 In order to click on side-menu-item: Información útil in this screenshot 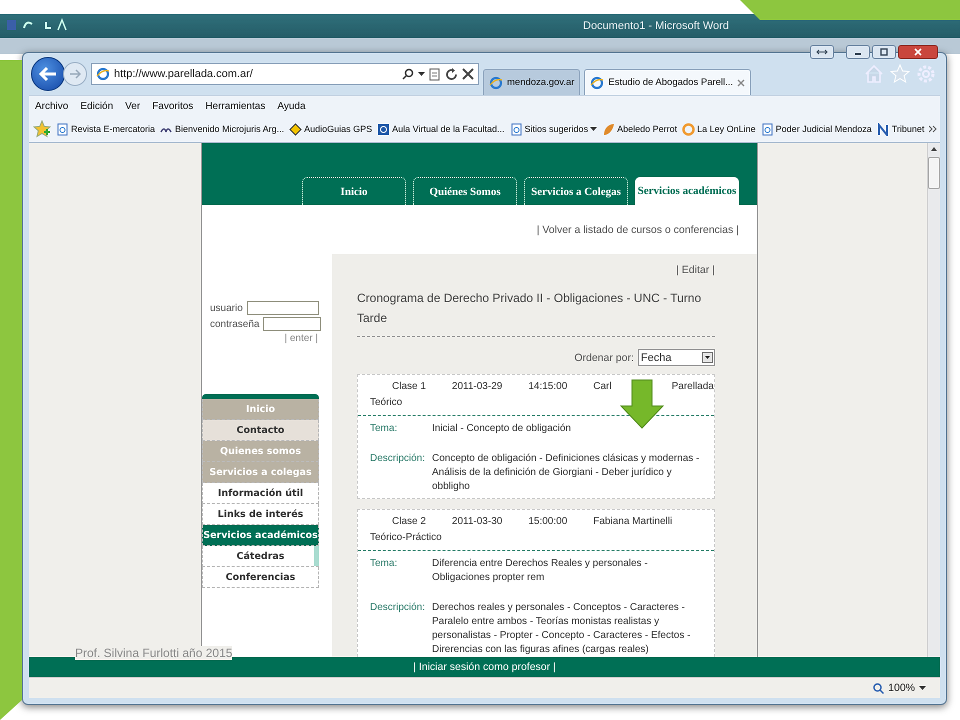, I will do `click(260, 493)`.